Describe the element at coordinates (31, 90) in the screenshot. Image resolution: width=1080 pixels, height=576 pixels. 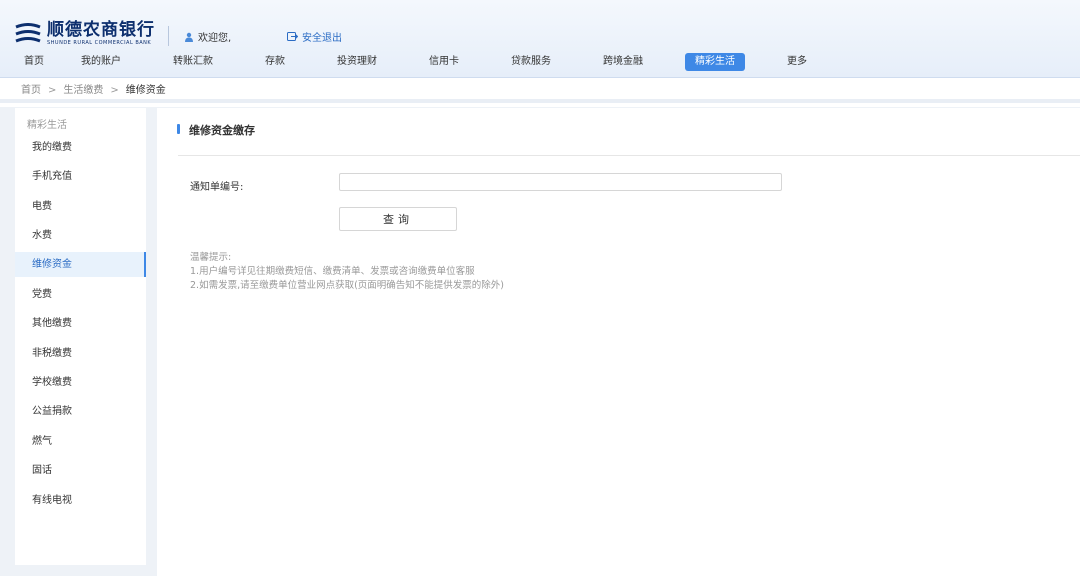
I see `breadcrumb-home: 首页` at that location.